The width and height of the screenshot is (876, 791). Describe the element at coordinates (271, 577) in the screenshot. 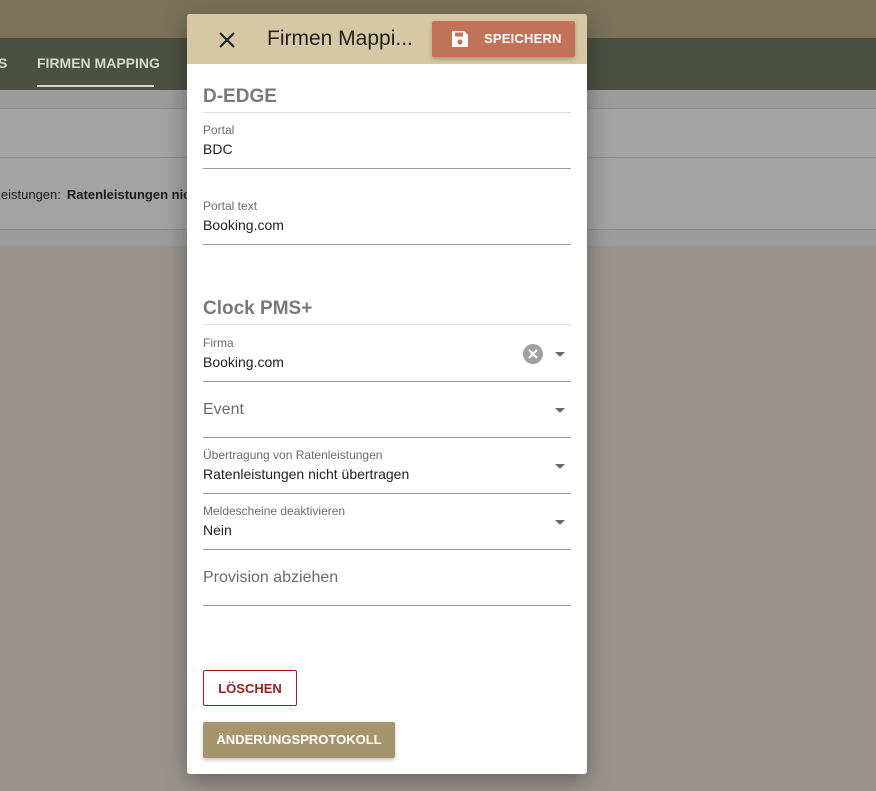

I see `provision-placeholder: Provision abziehen` at that location.